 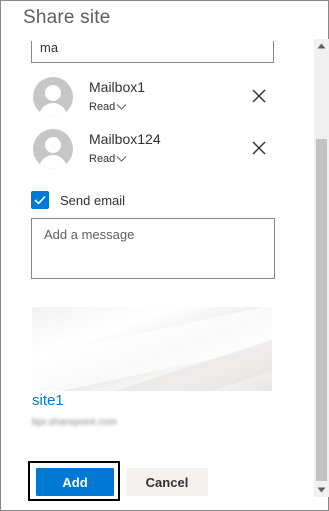 I want to click on site-name-link: site1, so click(x=48, y=400).